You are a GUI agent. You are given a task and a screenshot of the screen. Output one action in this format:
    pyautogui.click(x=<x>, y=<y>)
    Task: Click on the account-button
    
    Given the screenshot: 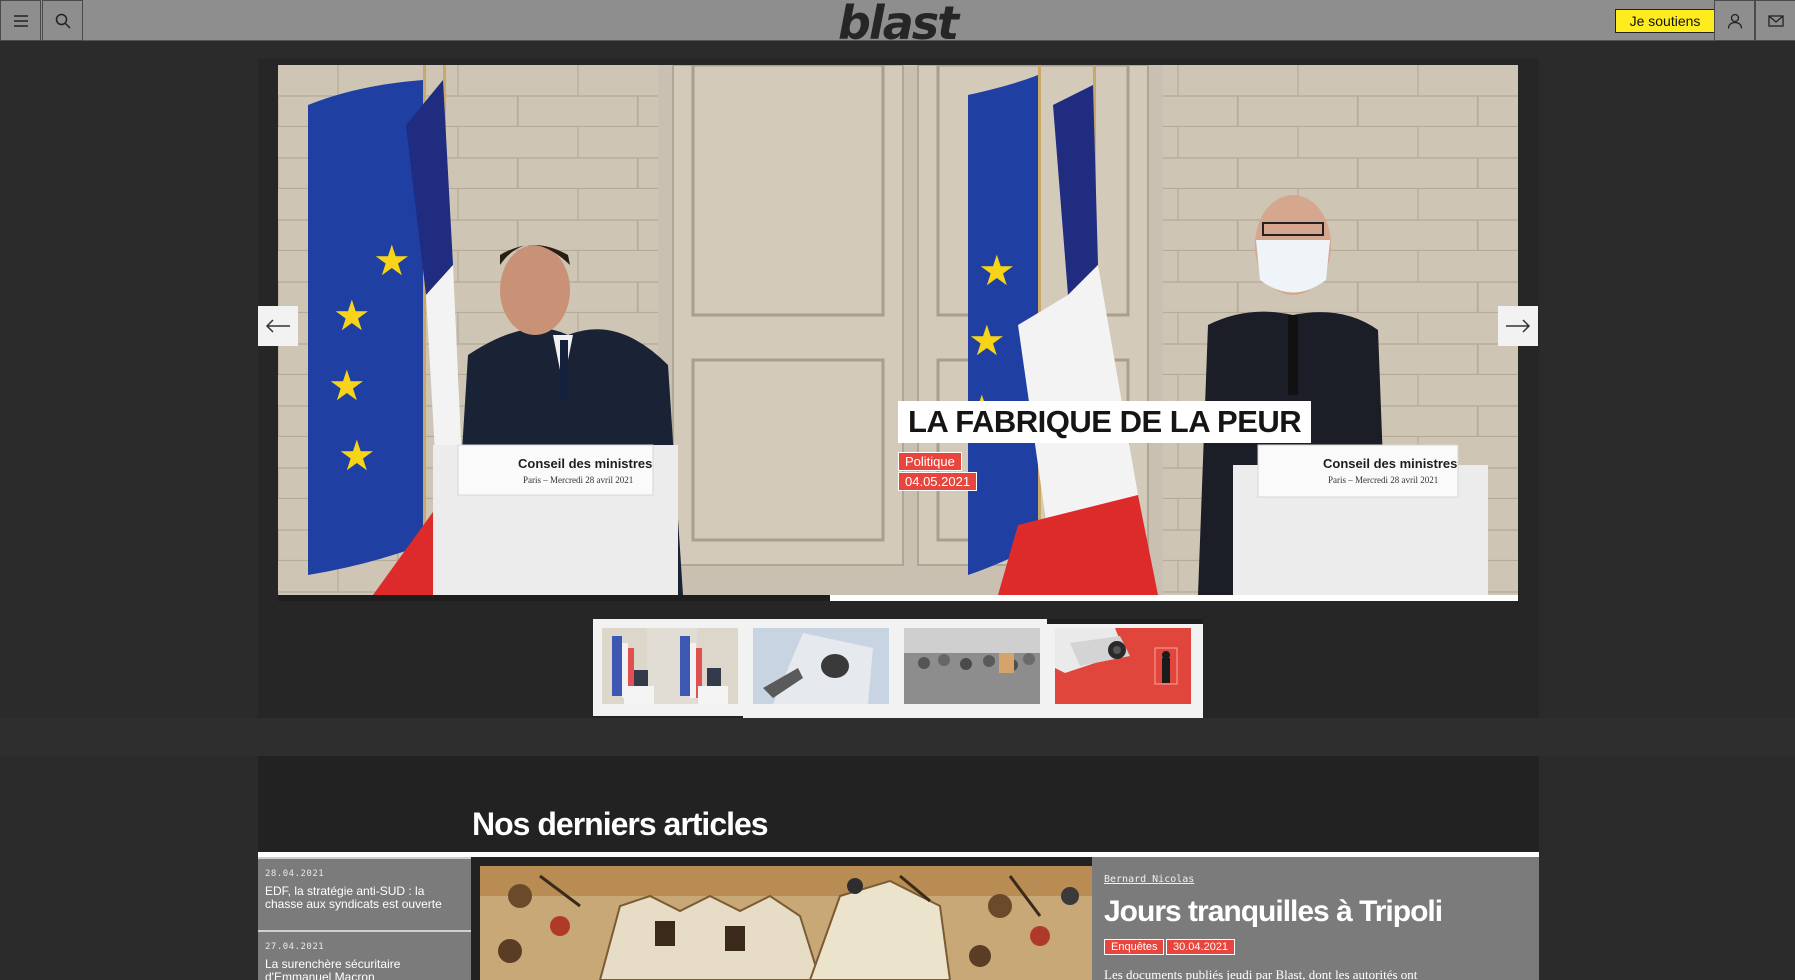 What is the action you would take?
    pyautogui.click(x=1734, y=20)
    